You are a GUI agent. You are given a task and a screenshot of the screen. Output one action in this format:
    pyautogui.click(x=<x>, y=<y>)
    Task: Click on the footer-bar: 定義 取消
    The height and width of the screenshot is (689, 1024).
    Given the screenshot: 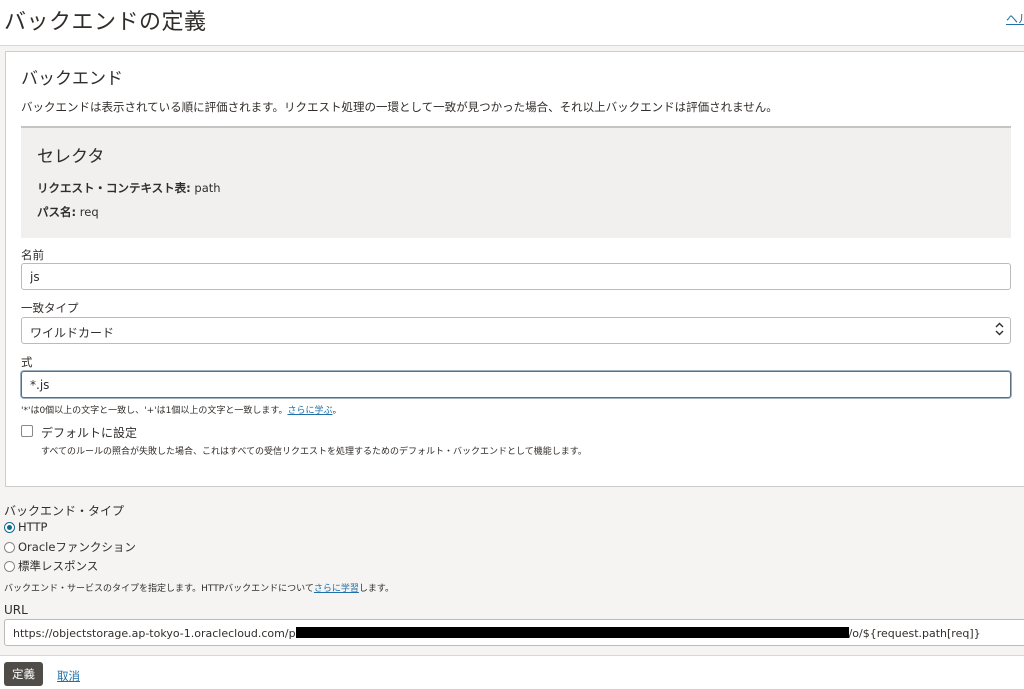 What is the action you would take?
    pyautogui.click(x=512, y=672)
    